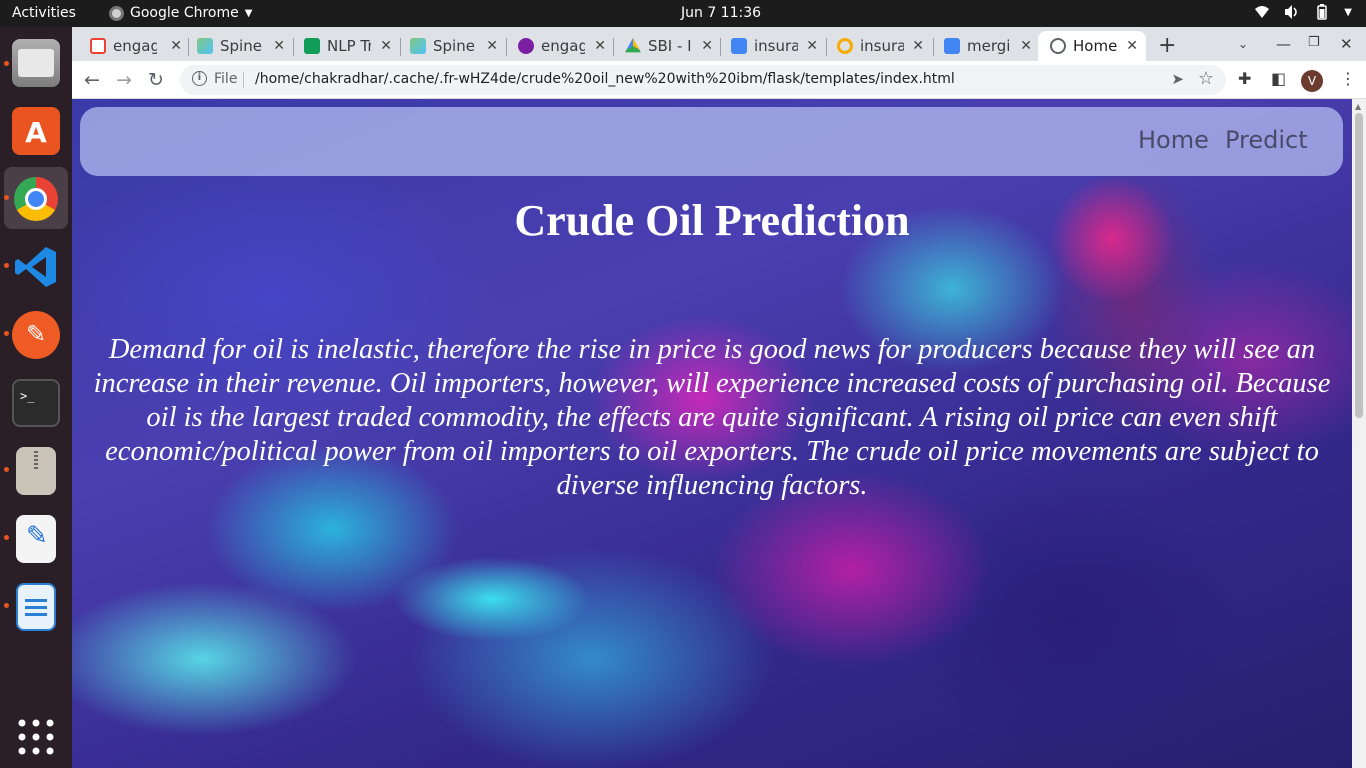 The image size is (1366, 768). I want to click on chrome-icon, so click(36, 199).